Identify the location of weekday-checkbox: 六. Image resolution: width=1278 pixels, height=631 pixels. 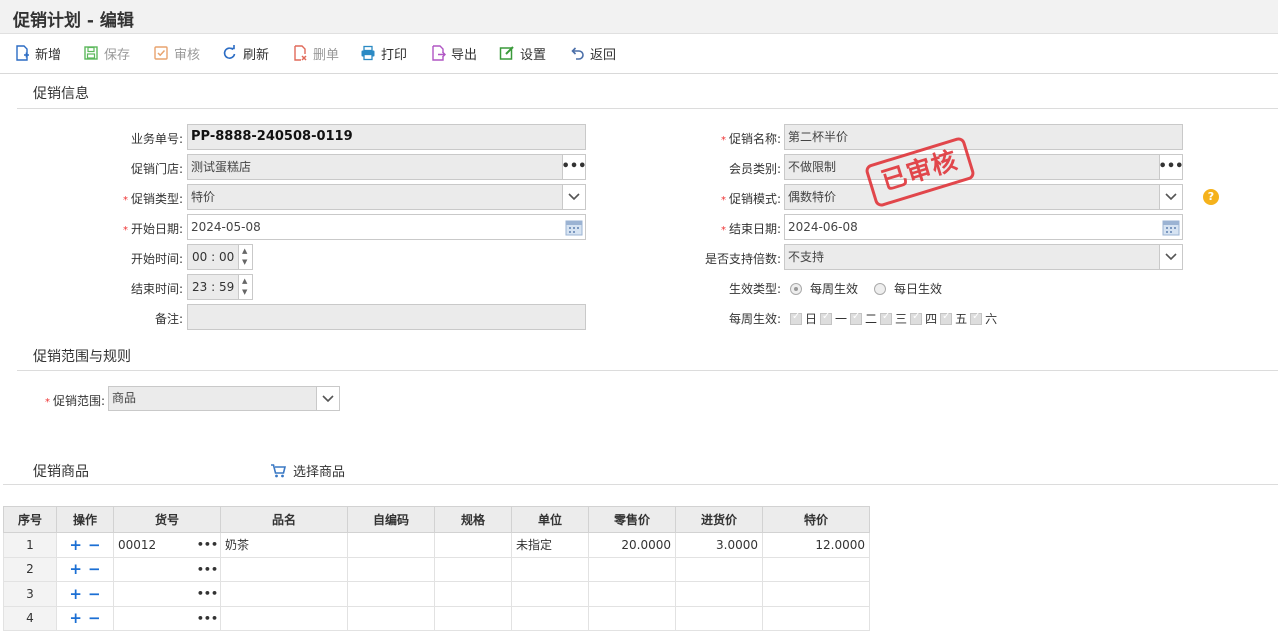
(983, 318).